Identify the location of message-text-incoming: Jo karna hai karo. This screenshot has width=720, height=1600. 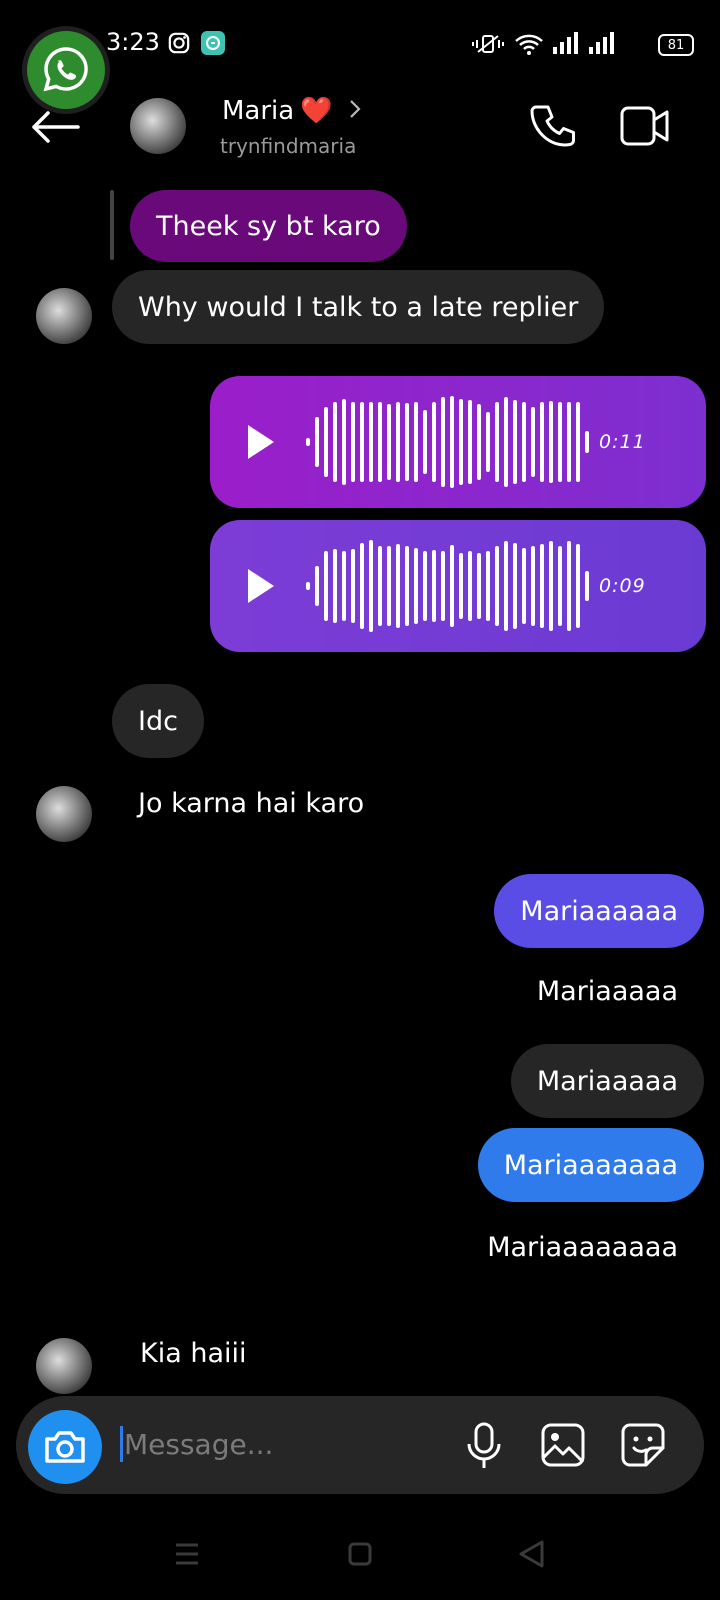
(251, 803).